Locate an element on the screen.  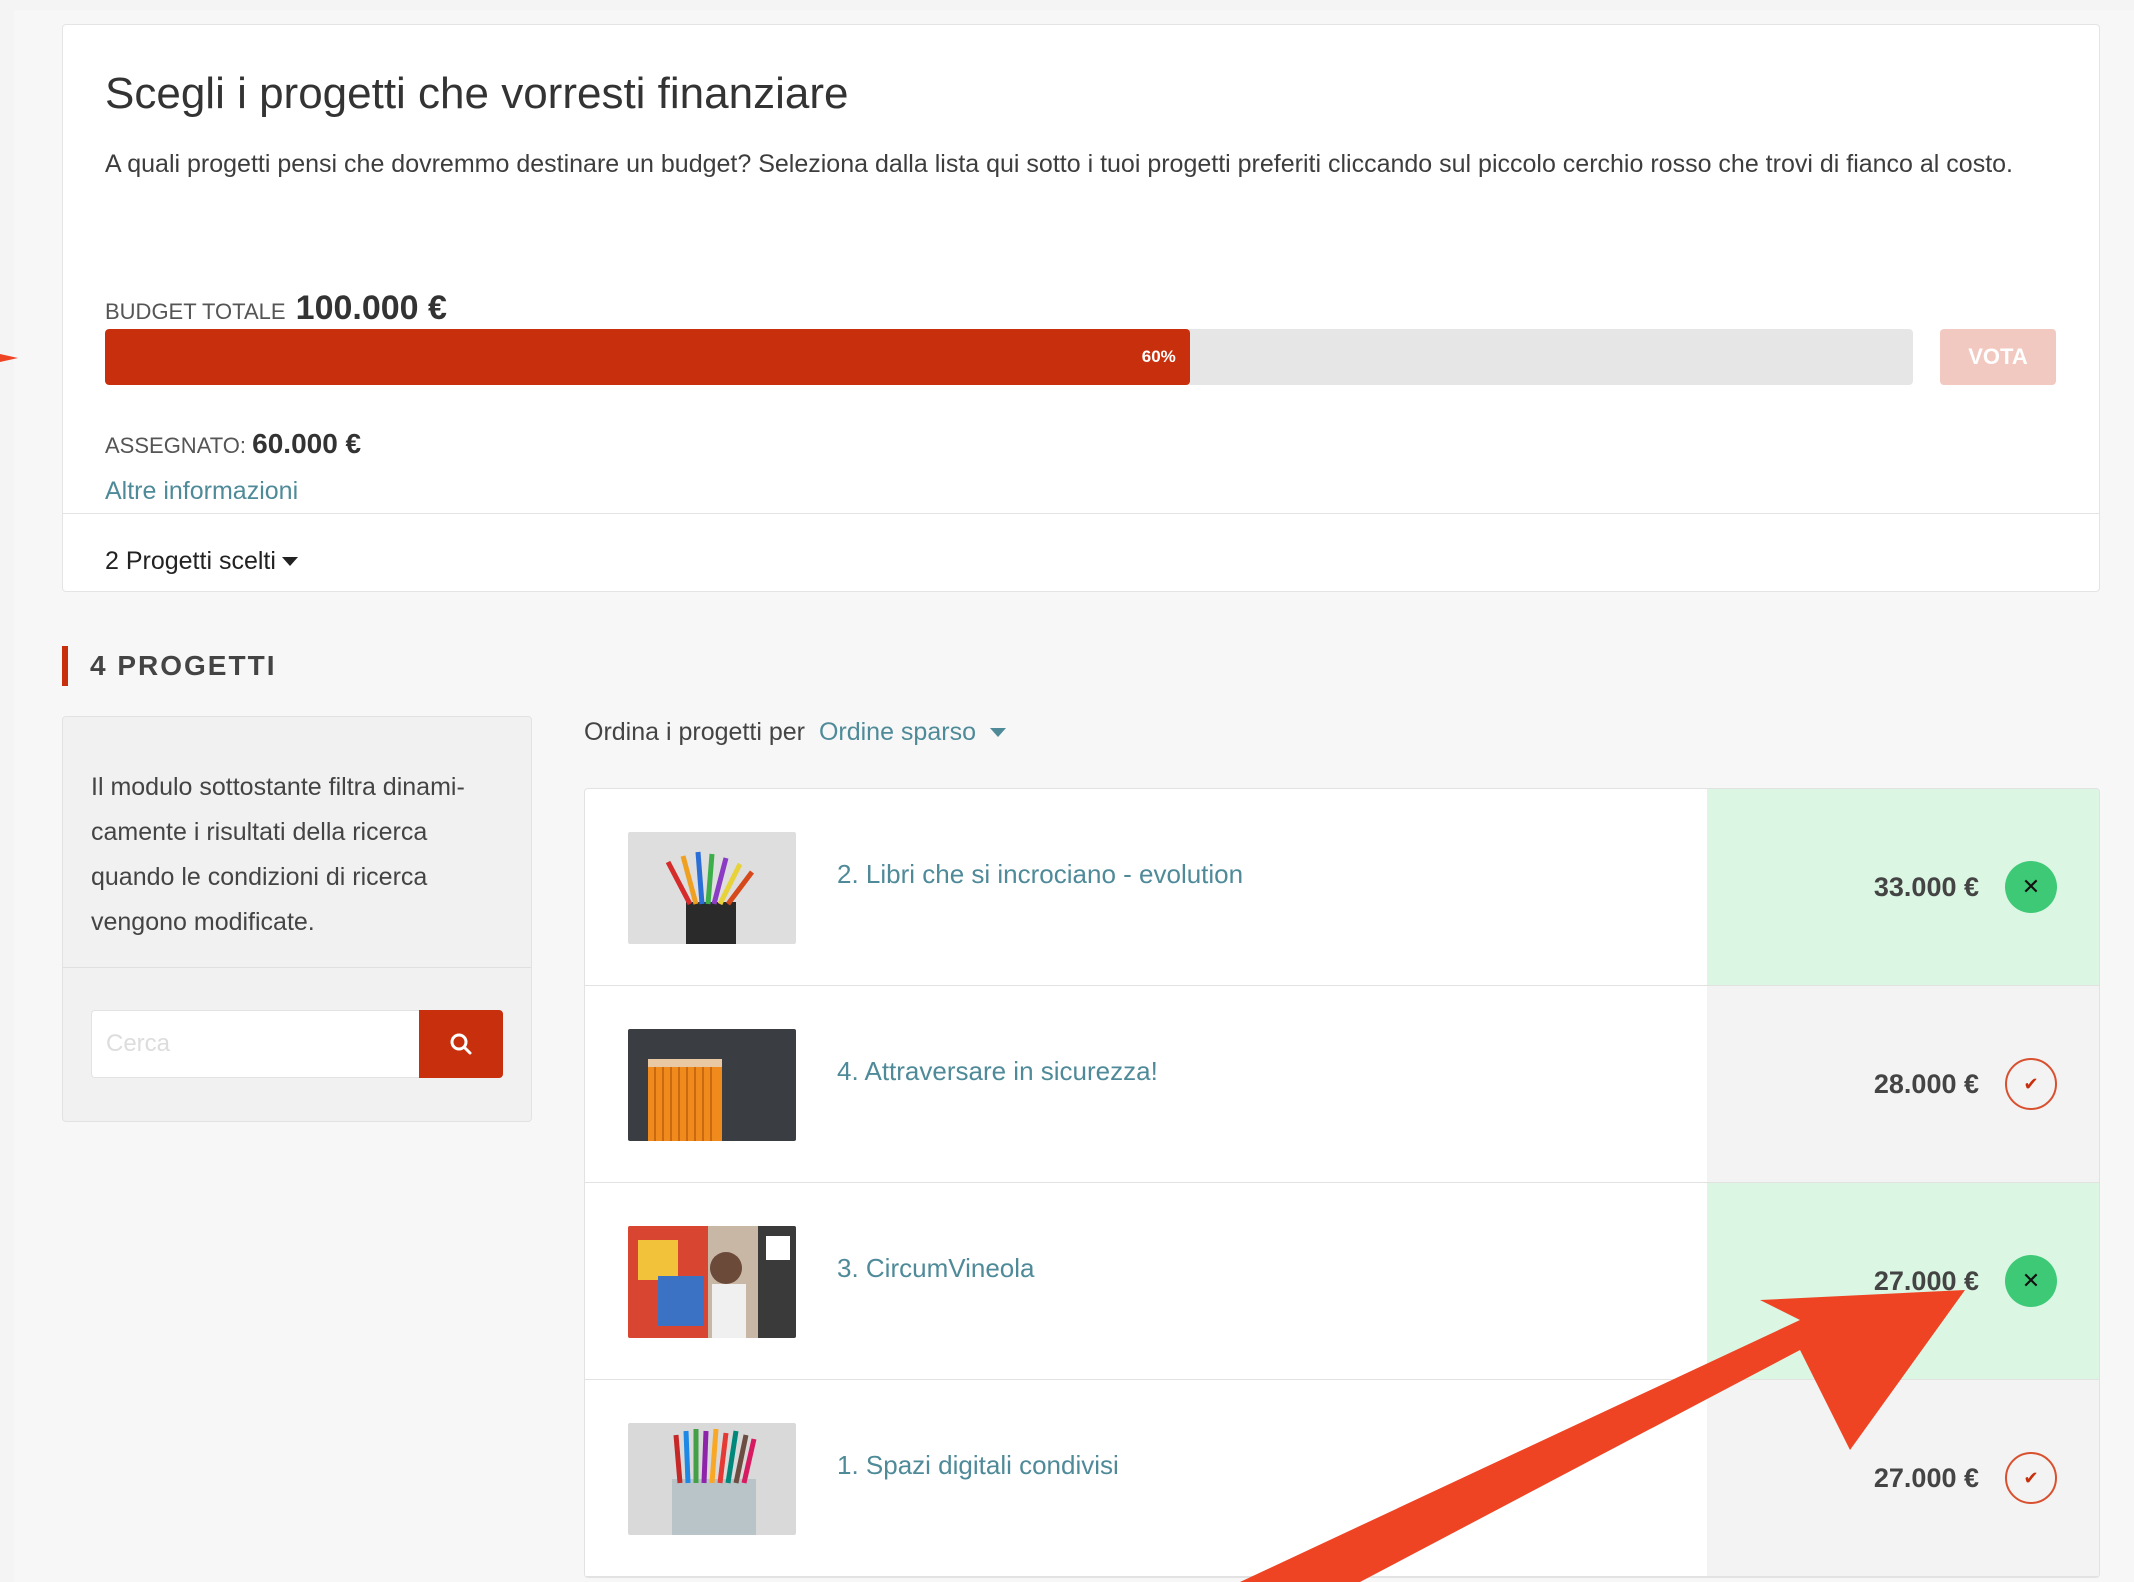
budget-total-label: Budget totale is located at coordinates (195, 311).